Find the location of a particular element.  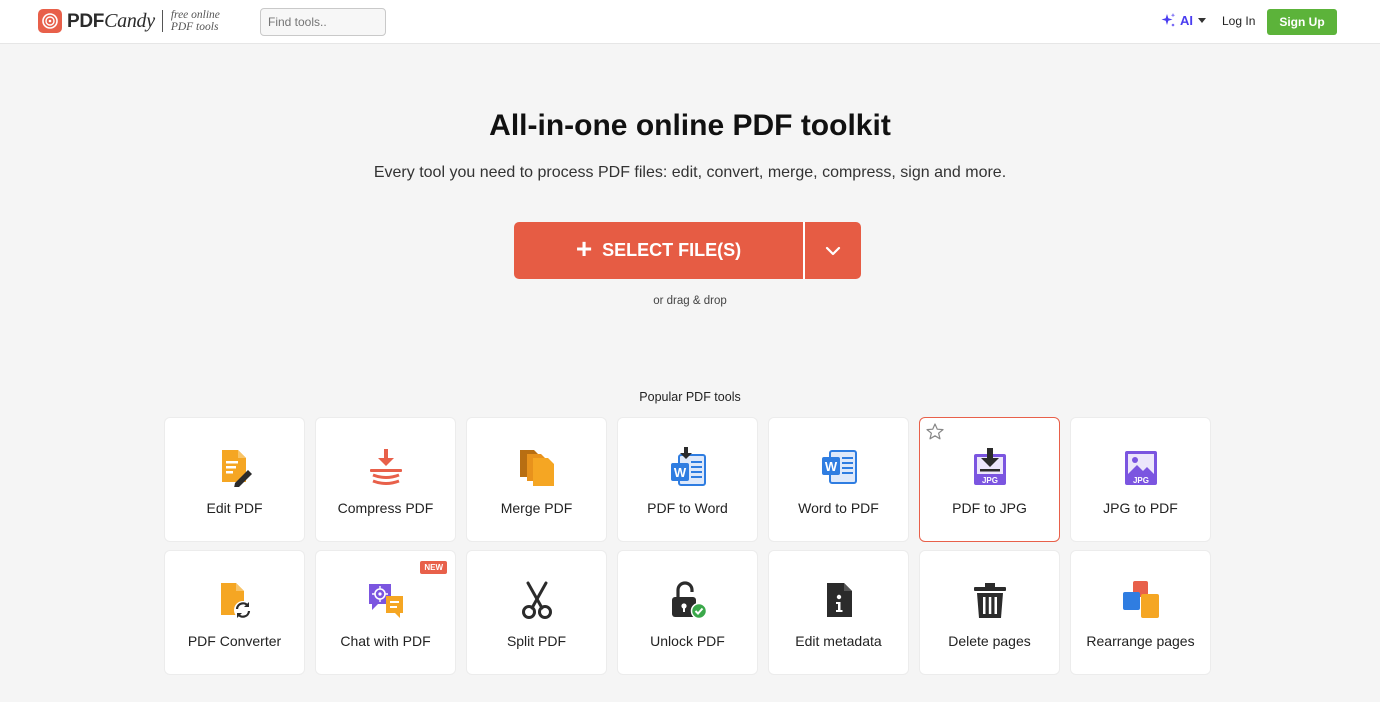

tool-card-delete-pages: Delete pages is located at coordinates (989, 612).